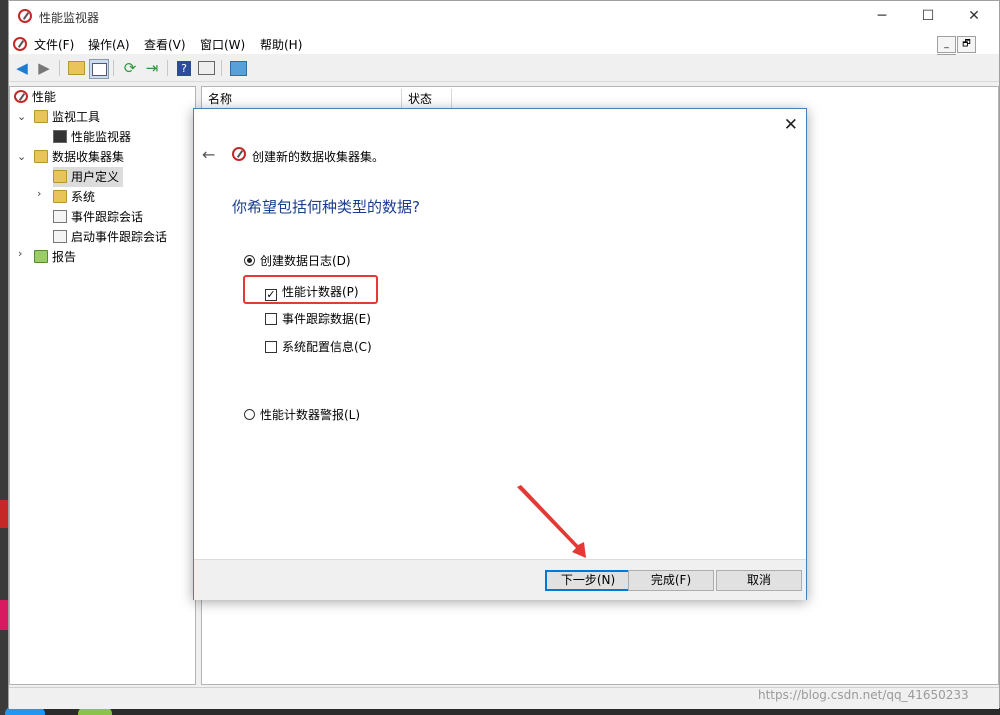 This screenshot has height=715, width=1000. Describe the element at coordinates (671, 580) in the screenshot. I see `finish-button: 完成(F)` at that location.